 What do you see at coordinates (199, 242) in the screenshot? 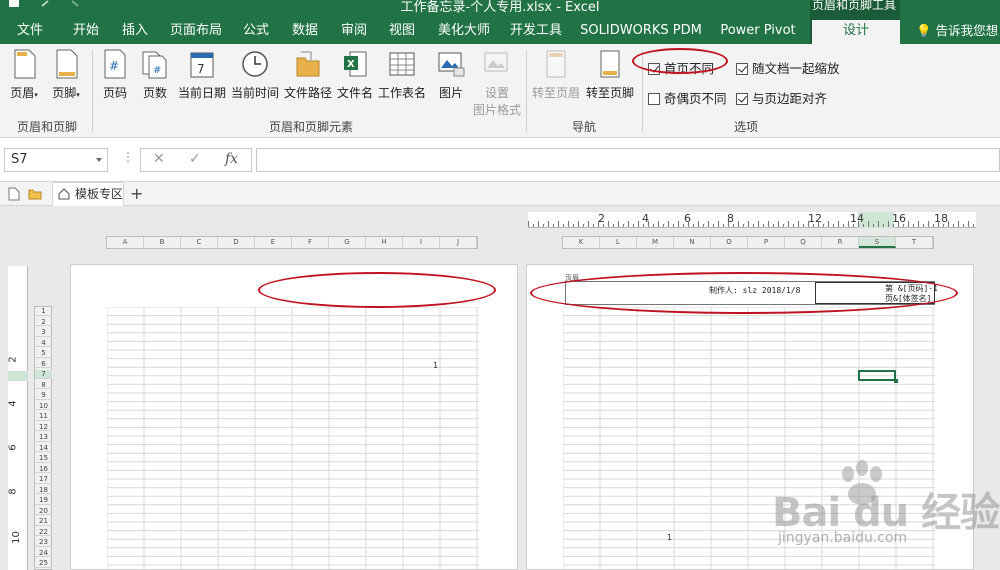
I see `column-header-c: C` at bounding box center [199, 242].